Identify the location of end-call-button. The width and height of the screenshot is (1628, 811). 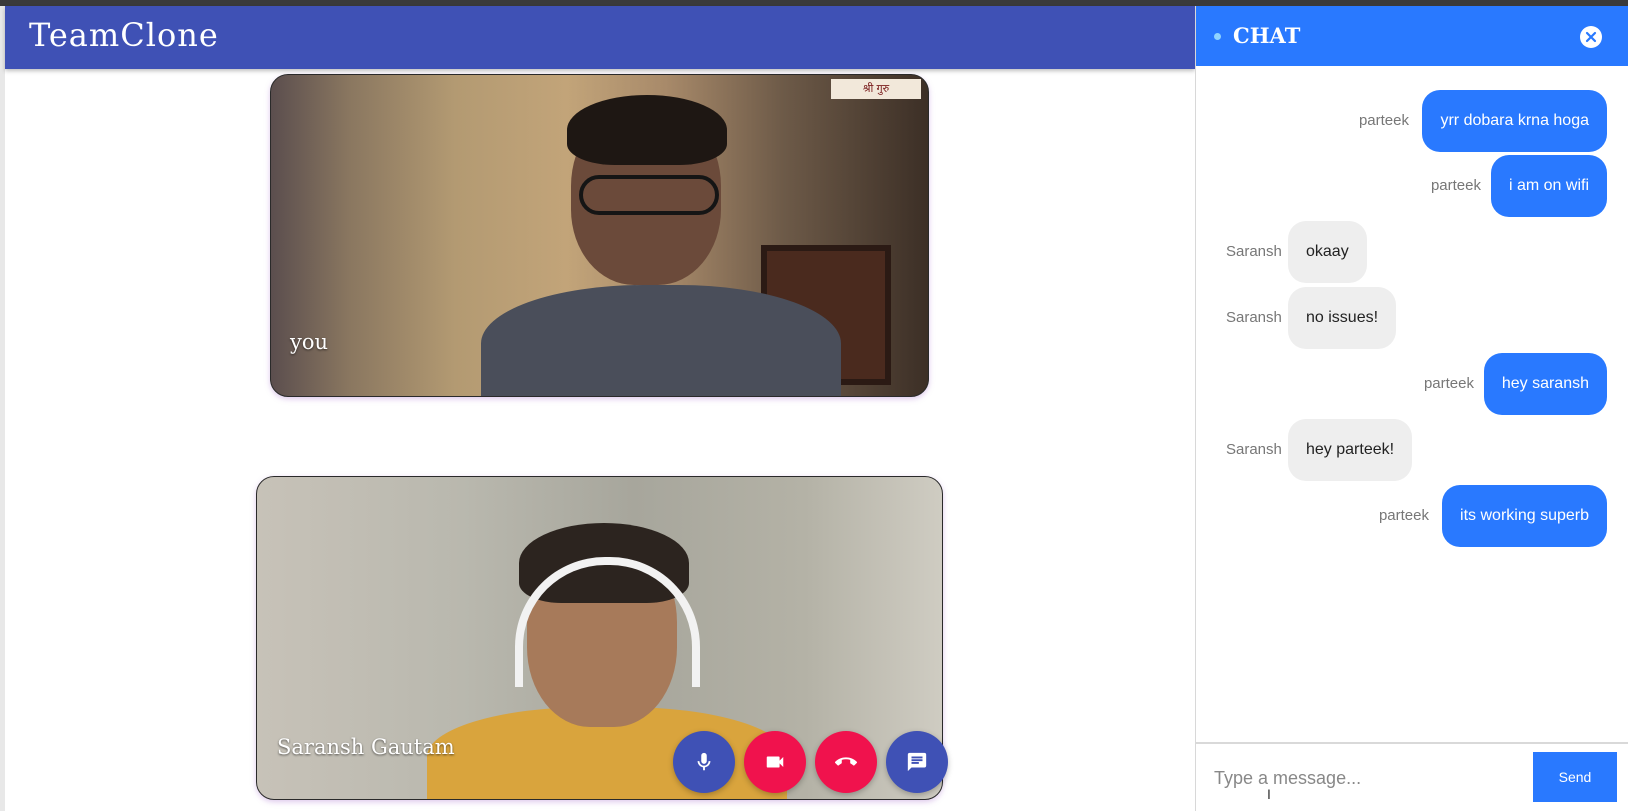
(846, 762).